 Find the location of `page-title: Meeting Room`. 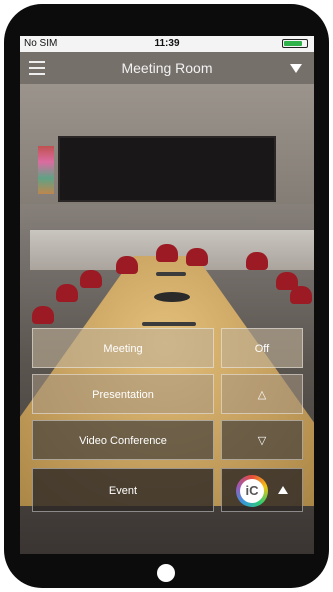

page-title: Meeting Room is located at coordinates (167, 68).